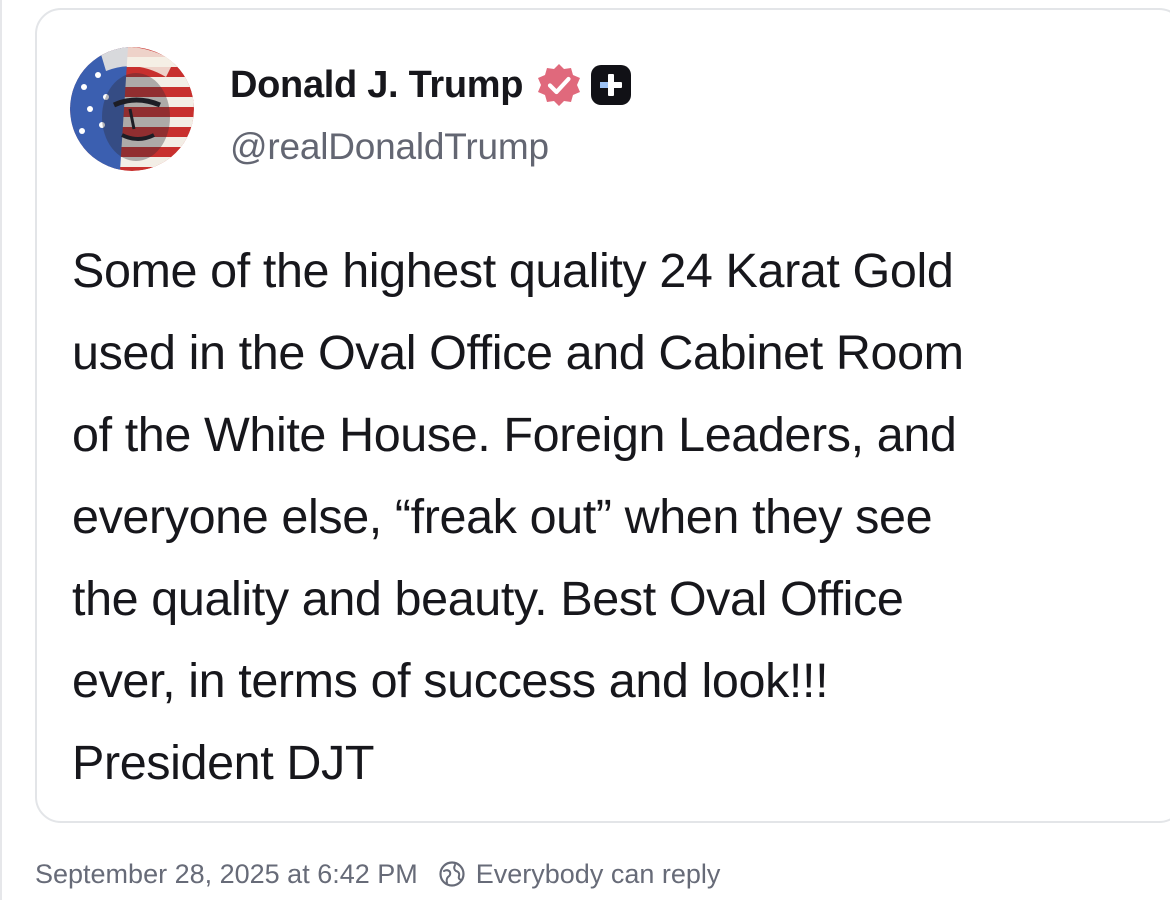  I want to click on verified-badge-icon, so click(559, 85).